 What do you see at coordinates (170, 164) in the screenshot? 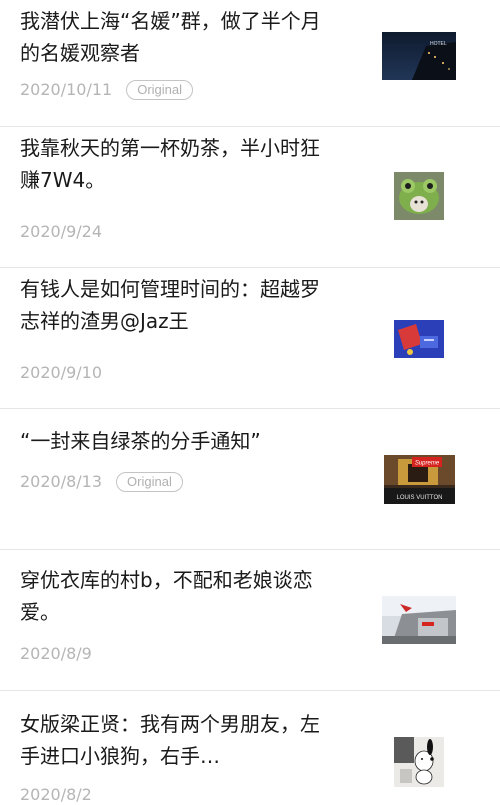
I see `article-title: 我靠秋天的第一杯奶茶，半小时狂赚7W4。` at bounding box center [170, 164].